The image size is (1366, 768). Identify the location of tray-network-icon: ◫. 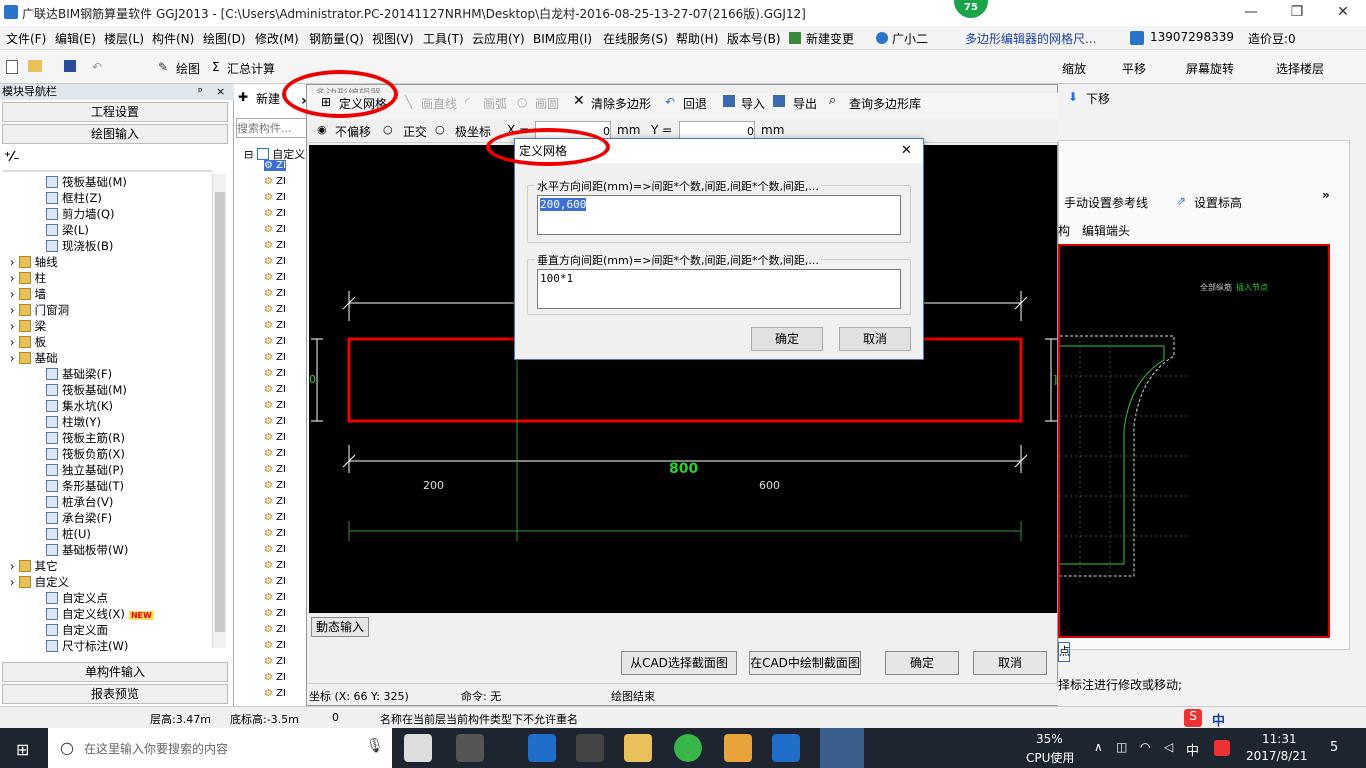
(1121, 747).